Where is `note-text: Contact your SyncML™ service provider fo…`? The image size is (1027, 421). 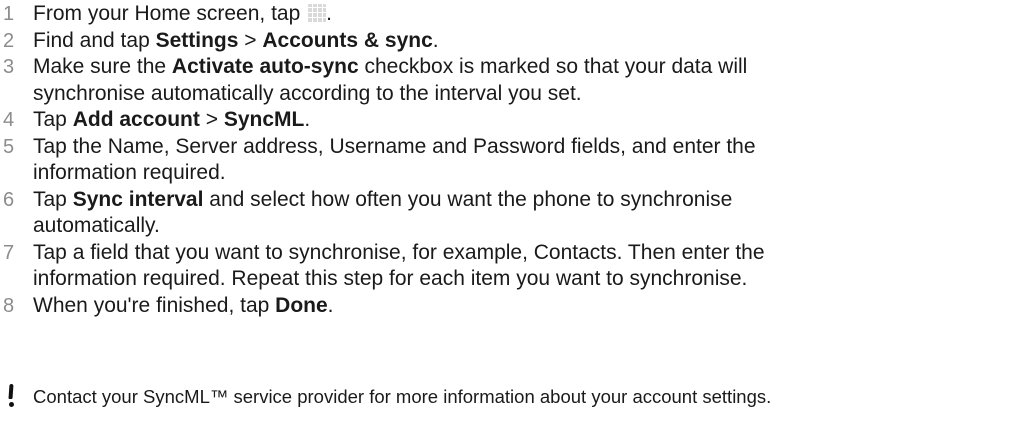
note-text: Contact your SyncML™ service provider fo… is located at coordinates (402, 396).